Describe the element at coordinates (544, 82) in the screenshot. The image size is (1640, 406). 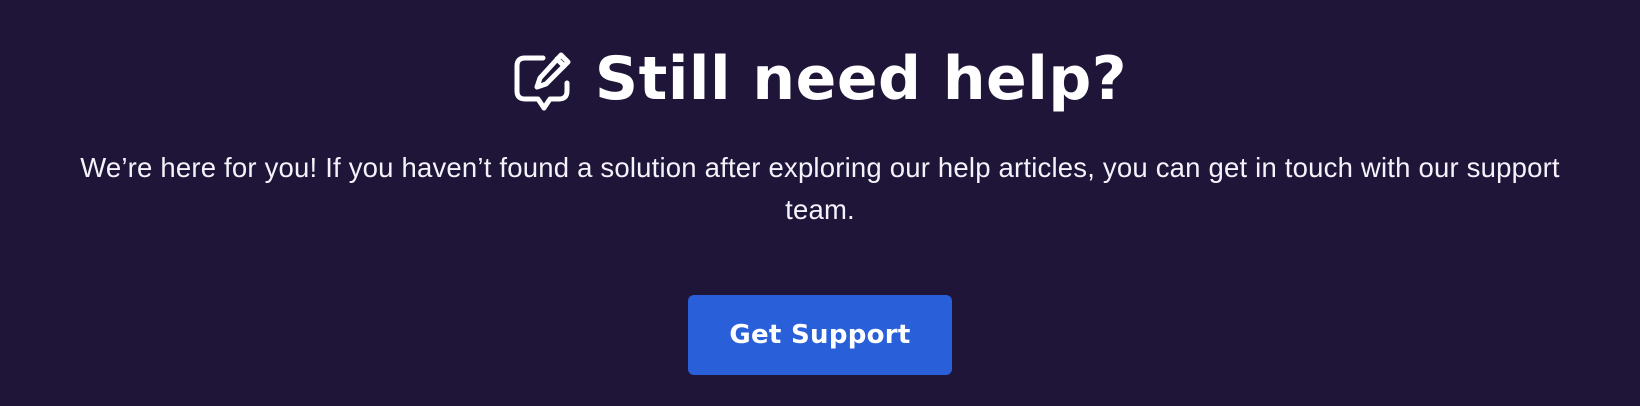
I see `edit-chat-icon` at that location.